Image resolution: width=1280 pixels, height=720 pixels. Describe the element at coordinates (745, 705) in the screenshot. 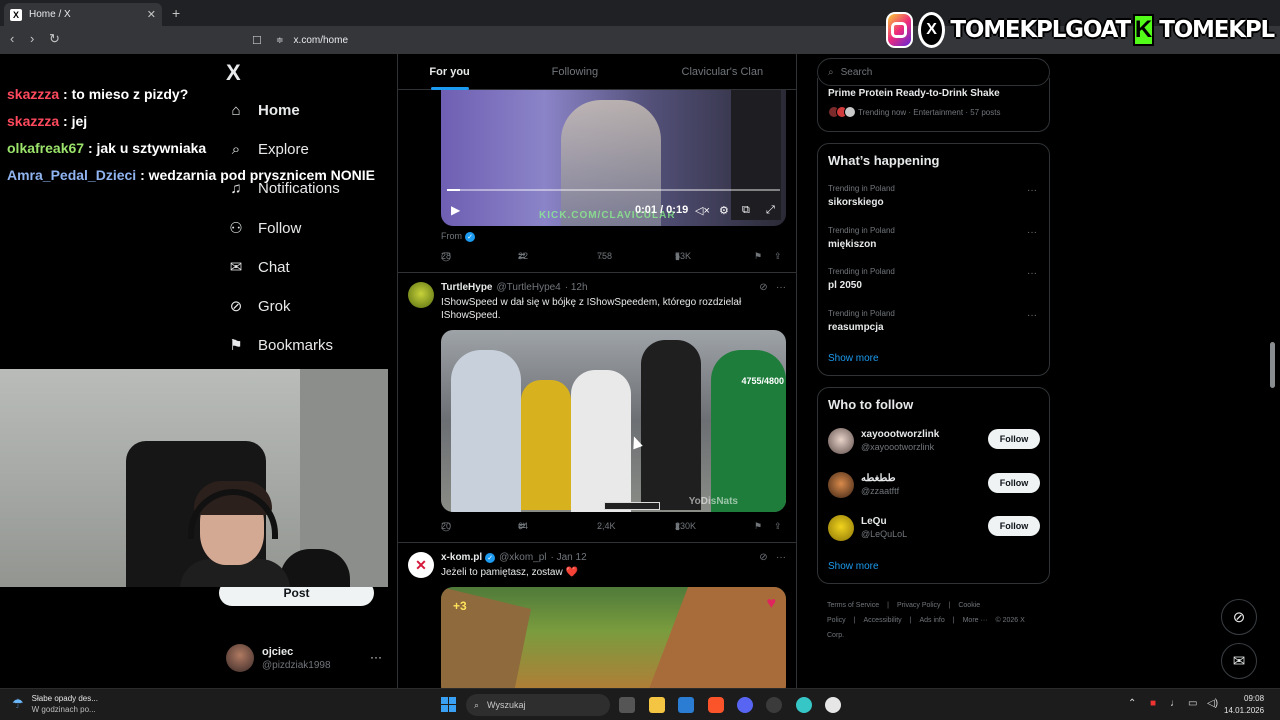

I see `discord-icon` at that location.